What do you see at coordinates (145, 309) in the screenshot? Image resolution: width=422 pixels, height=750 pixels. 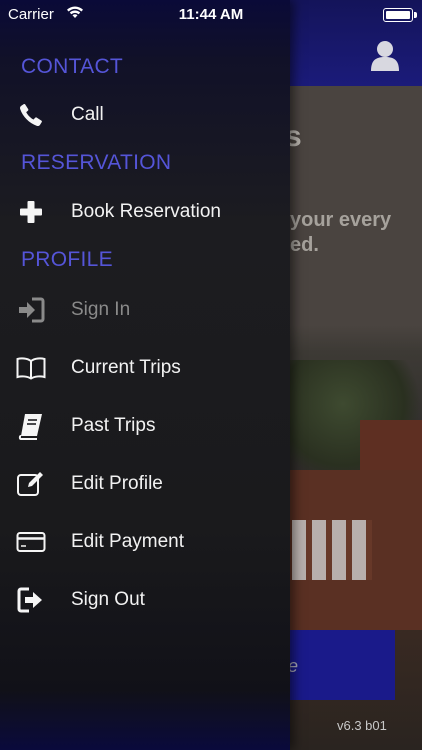 I see `menu-item-sign-in: Sign In` at bounding box center [145, 309].